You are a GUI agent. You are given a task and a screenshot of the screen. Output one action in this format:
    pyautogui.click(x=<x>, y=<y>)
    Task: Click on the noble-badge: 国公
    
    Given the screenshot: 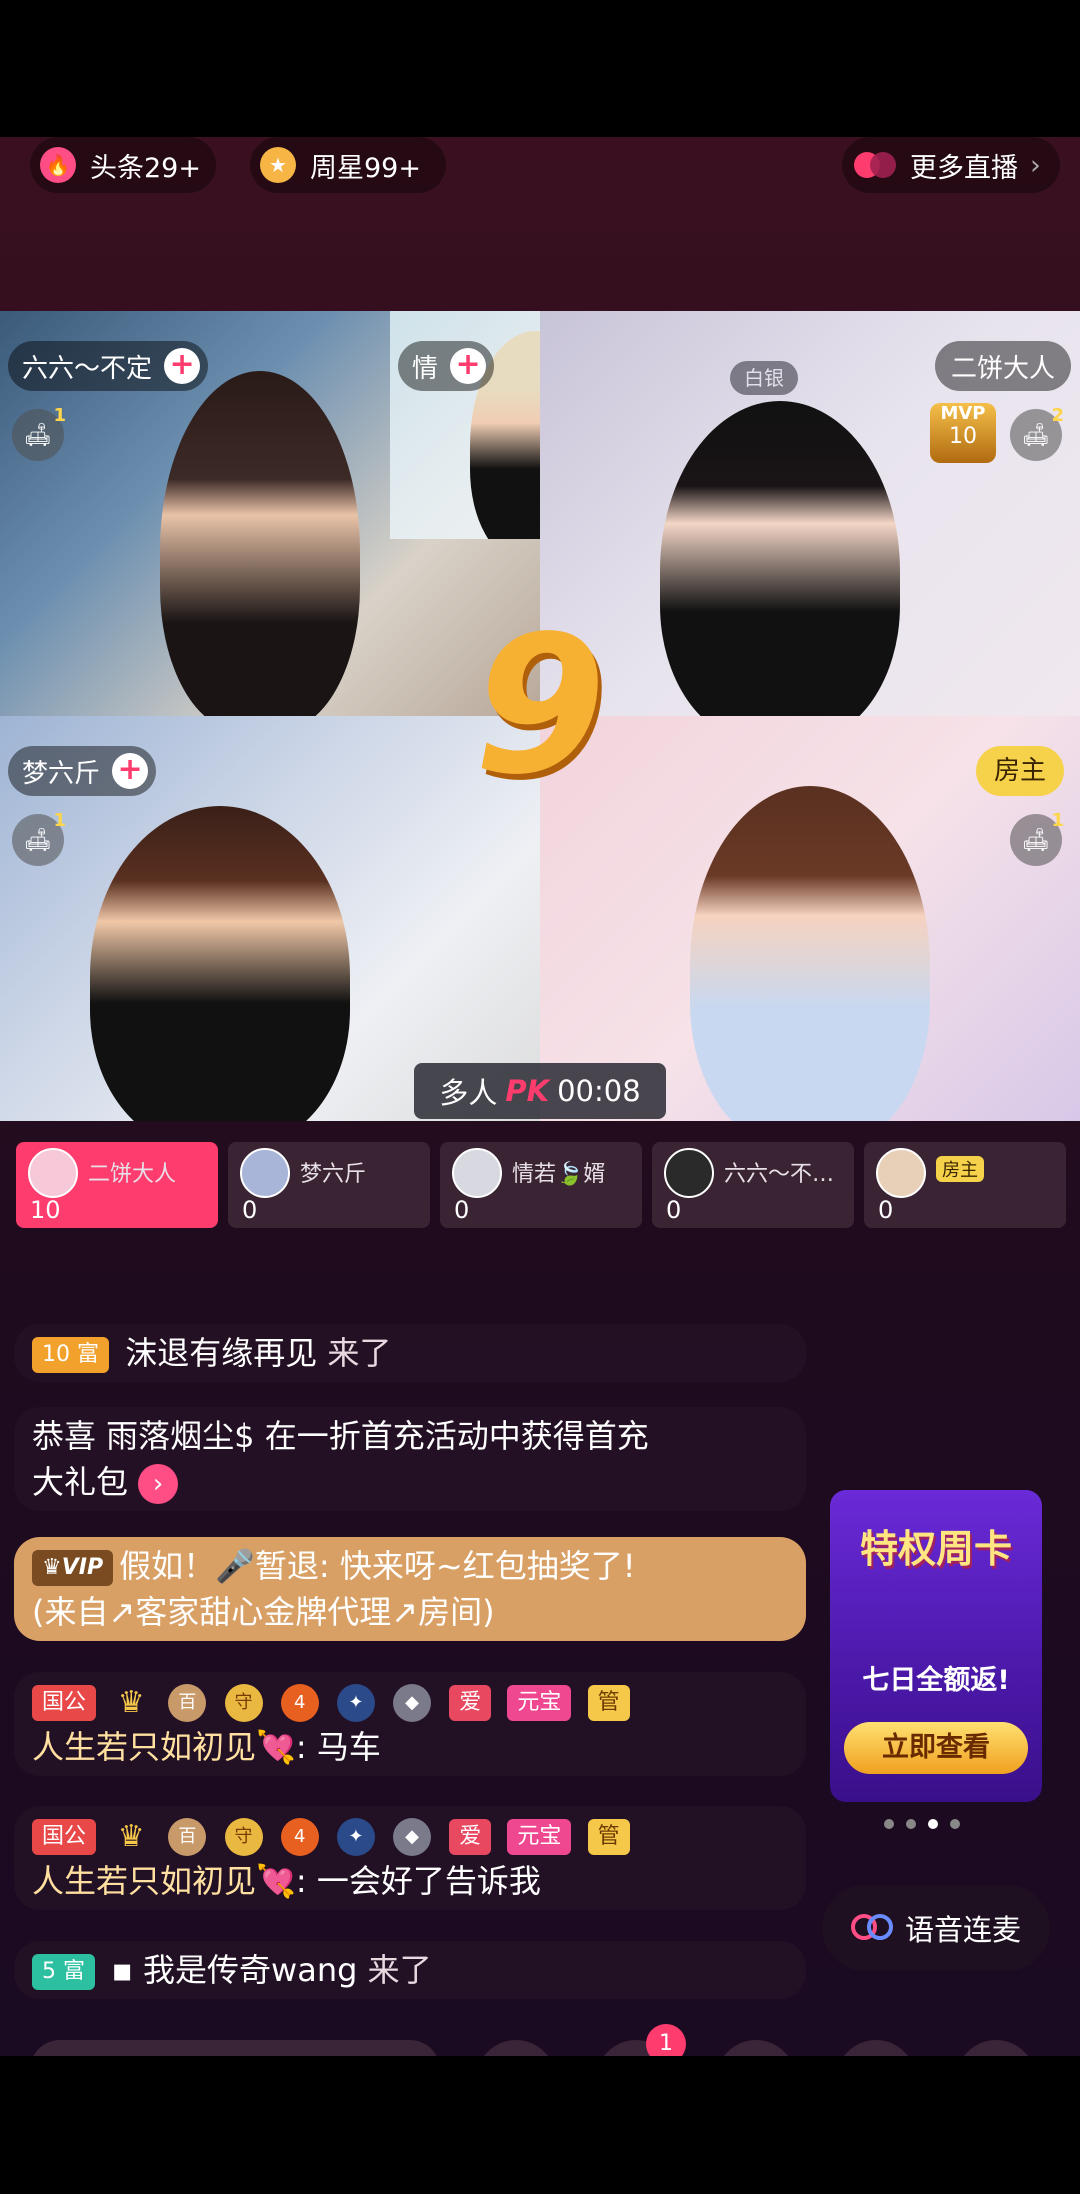 What is the action you would take?
    pyautogui.click(x=64, y=1703)
    